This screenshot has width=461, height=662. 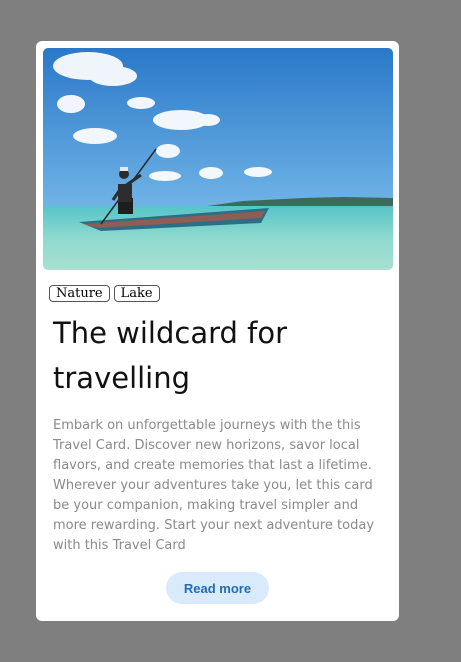 I want to click on card-title: The wildcard for travelling, so click(x=170, y=355).